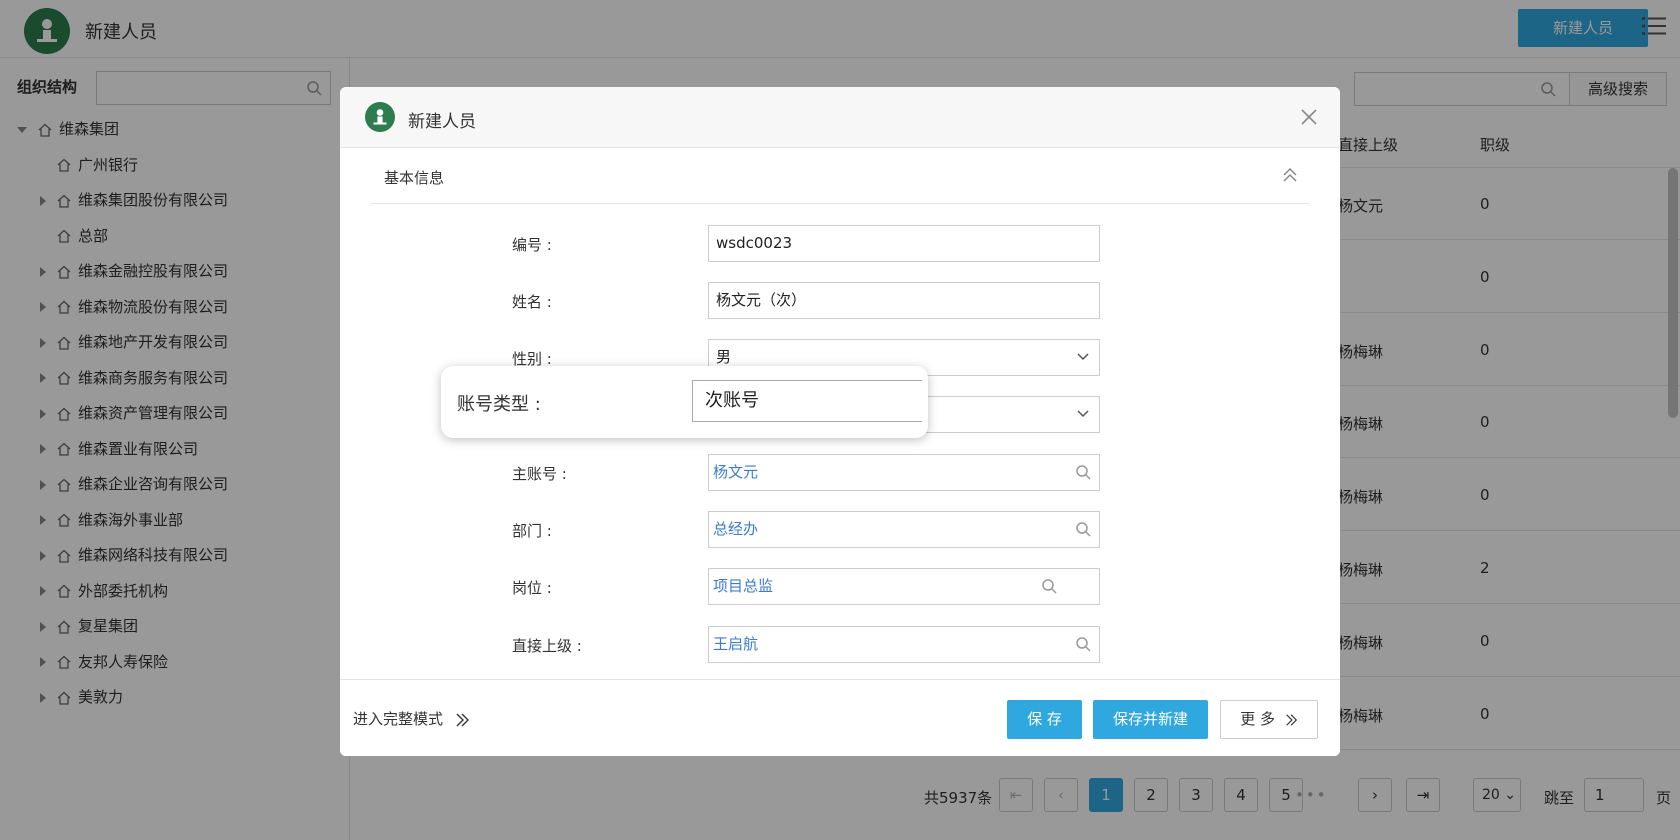 Image resolution: width=1680 pixels, height=840 pixels. Describe the element at coordinates (743, 586) in the screenshot. I see `position-value: 项目总监` at that location.